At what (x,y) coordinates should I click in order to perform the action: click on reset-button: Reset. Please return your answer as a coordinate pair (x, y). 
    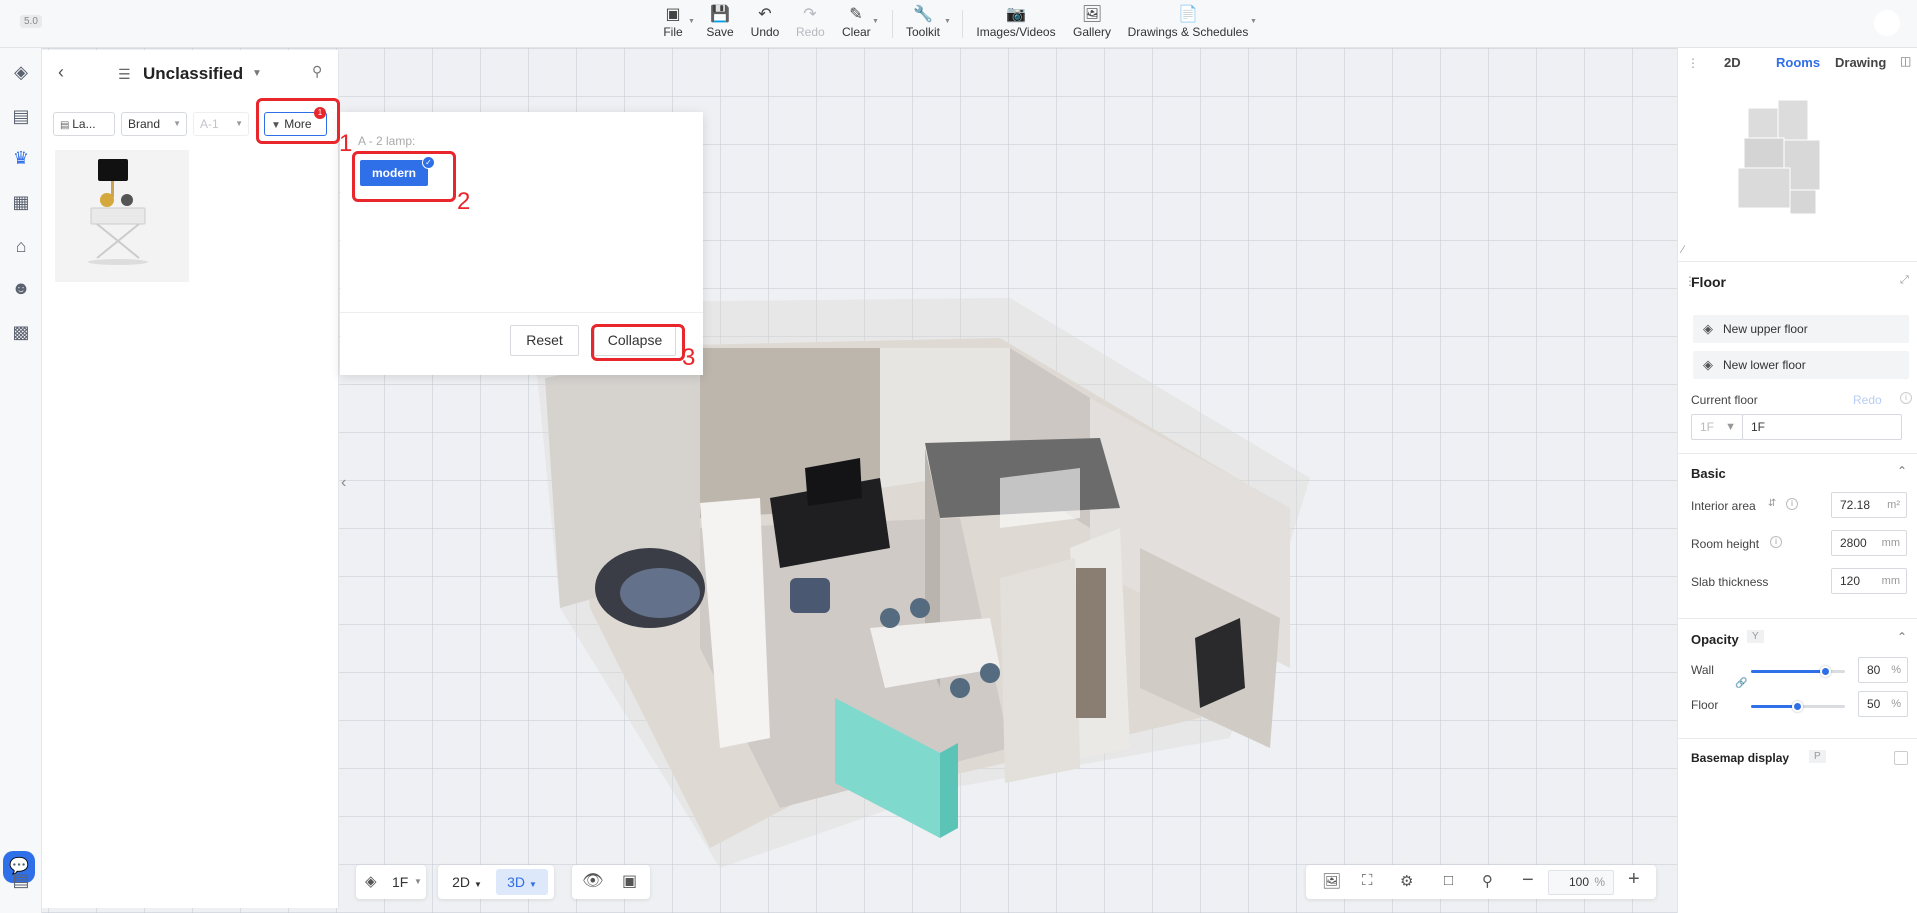
    Looking at the image, I should click on (544, 340).